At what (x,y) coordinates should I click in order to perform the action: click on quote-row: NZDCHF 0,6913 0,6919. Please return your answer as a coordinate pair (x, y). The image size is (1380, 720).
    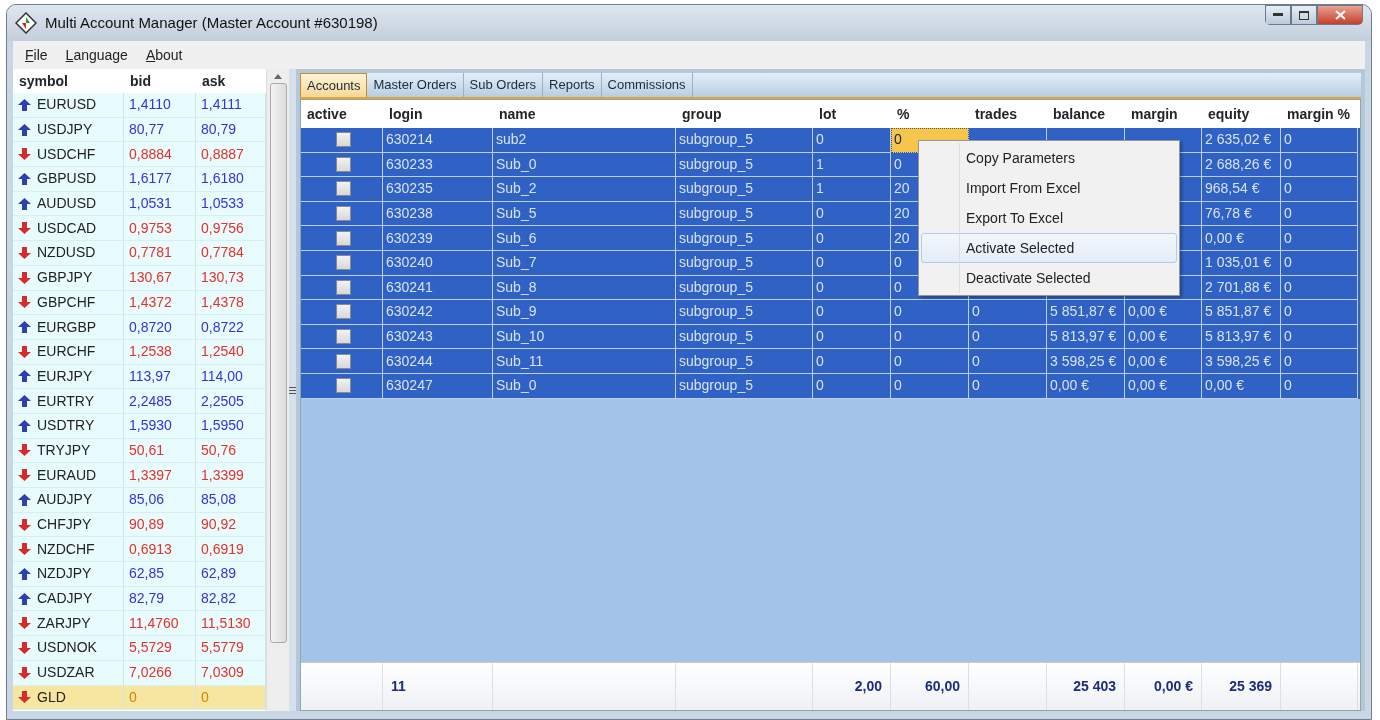
    Looking at the image, I should click on (139, 550).